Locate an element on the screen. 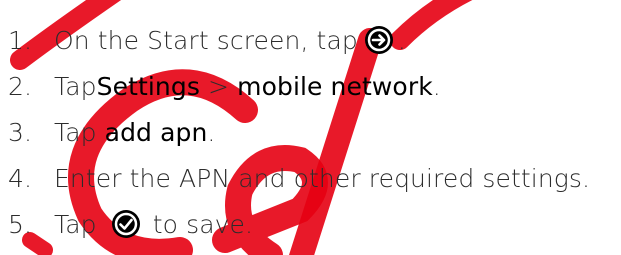 This screenshot has height=255, width=621. step-text-end: to save. is located at coordinates (199, 224).